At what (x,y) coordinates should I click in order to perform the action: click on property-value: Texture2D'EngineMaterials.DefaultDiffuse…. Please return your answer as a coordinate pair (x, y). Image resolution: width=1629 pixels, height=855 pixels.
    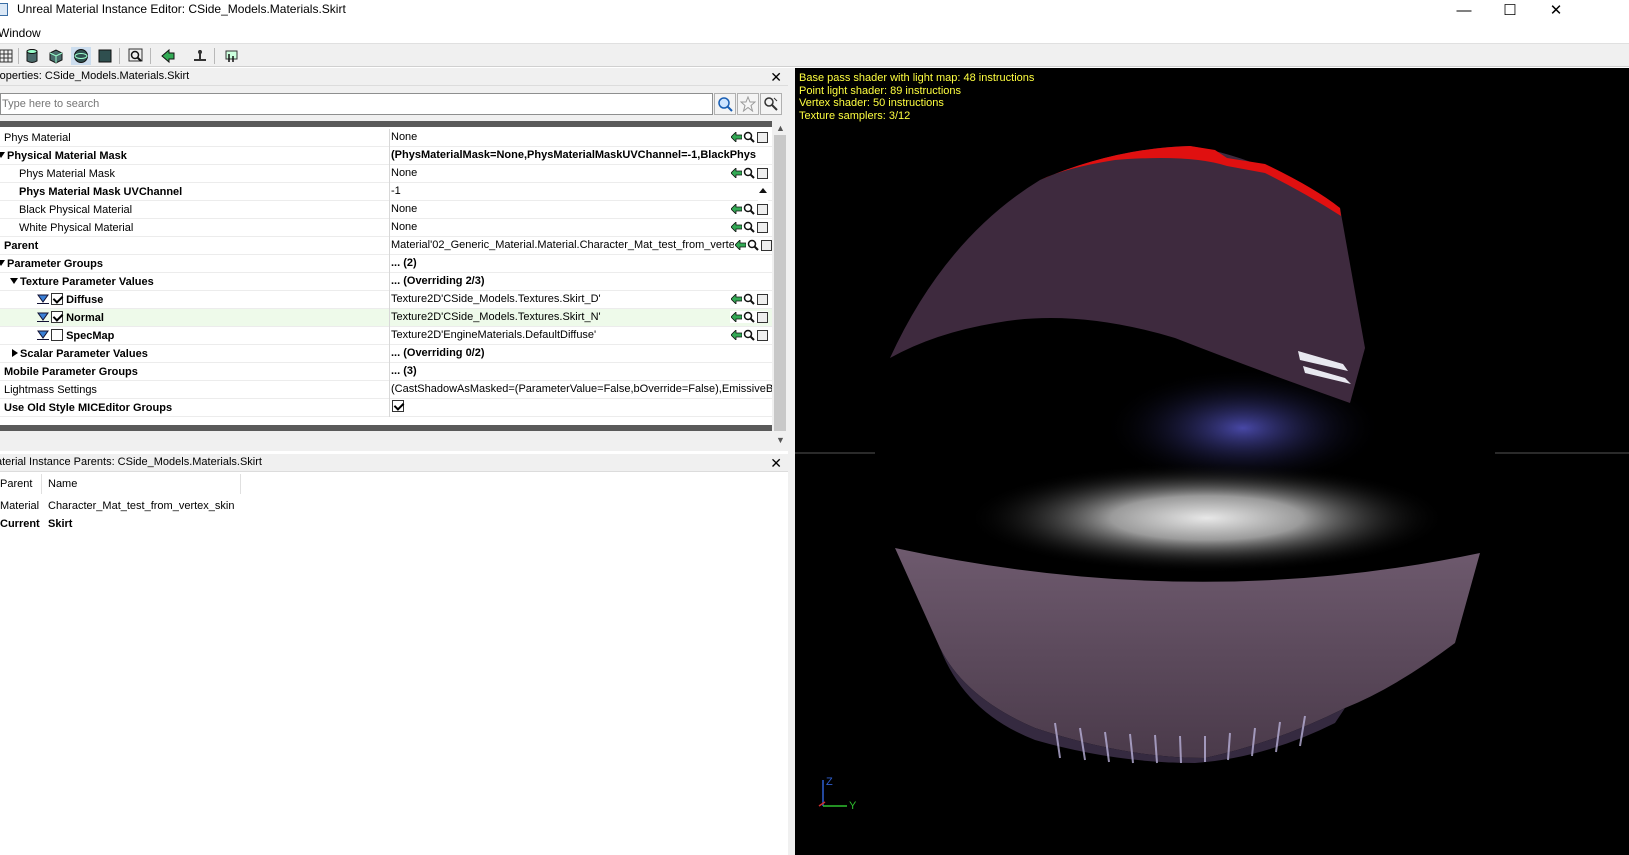
    Looking at the image, I should click on (580, 336).